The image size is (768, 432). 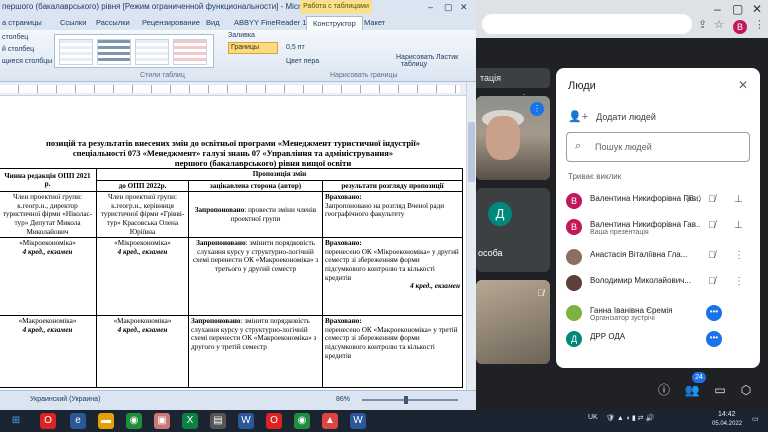 I want to click on address-bar, so click(x=587, y=24).